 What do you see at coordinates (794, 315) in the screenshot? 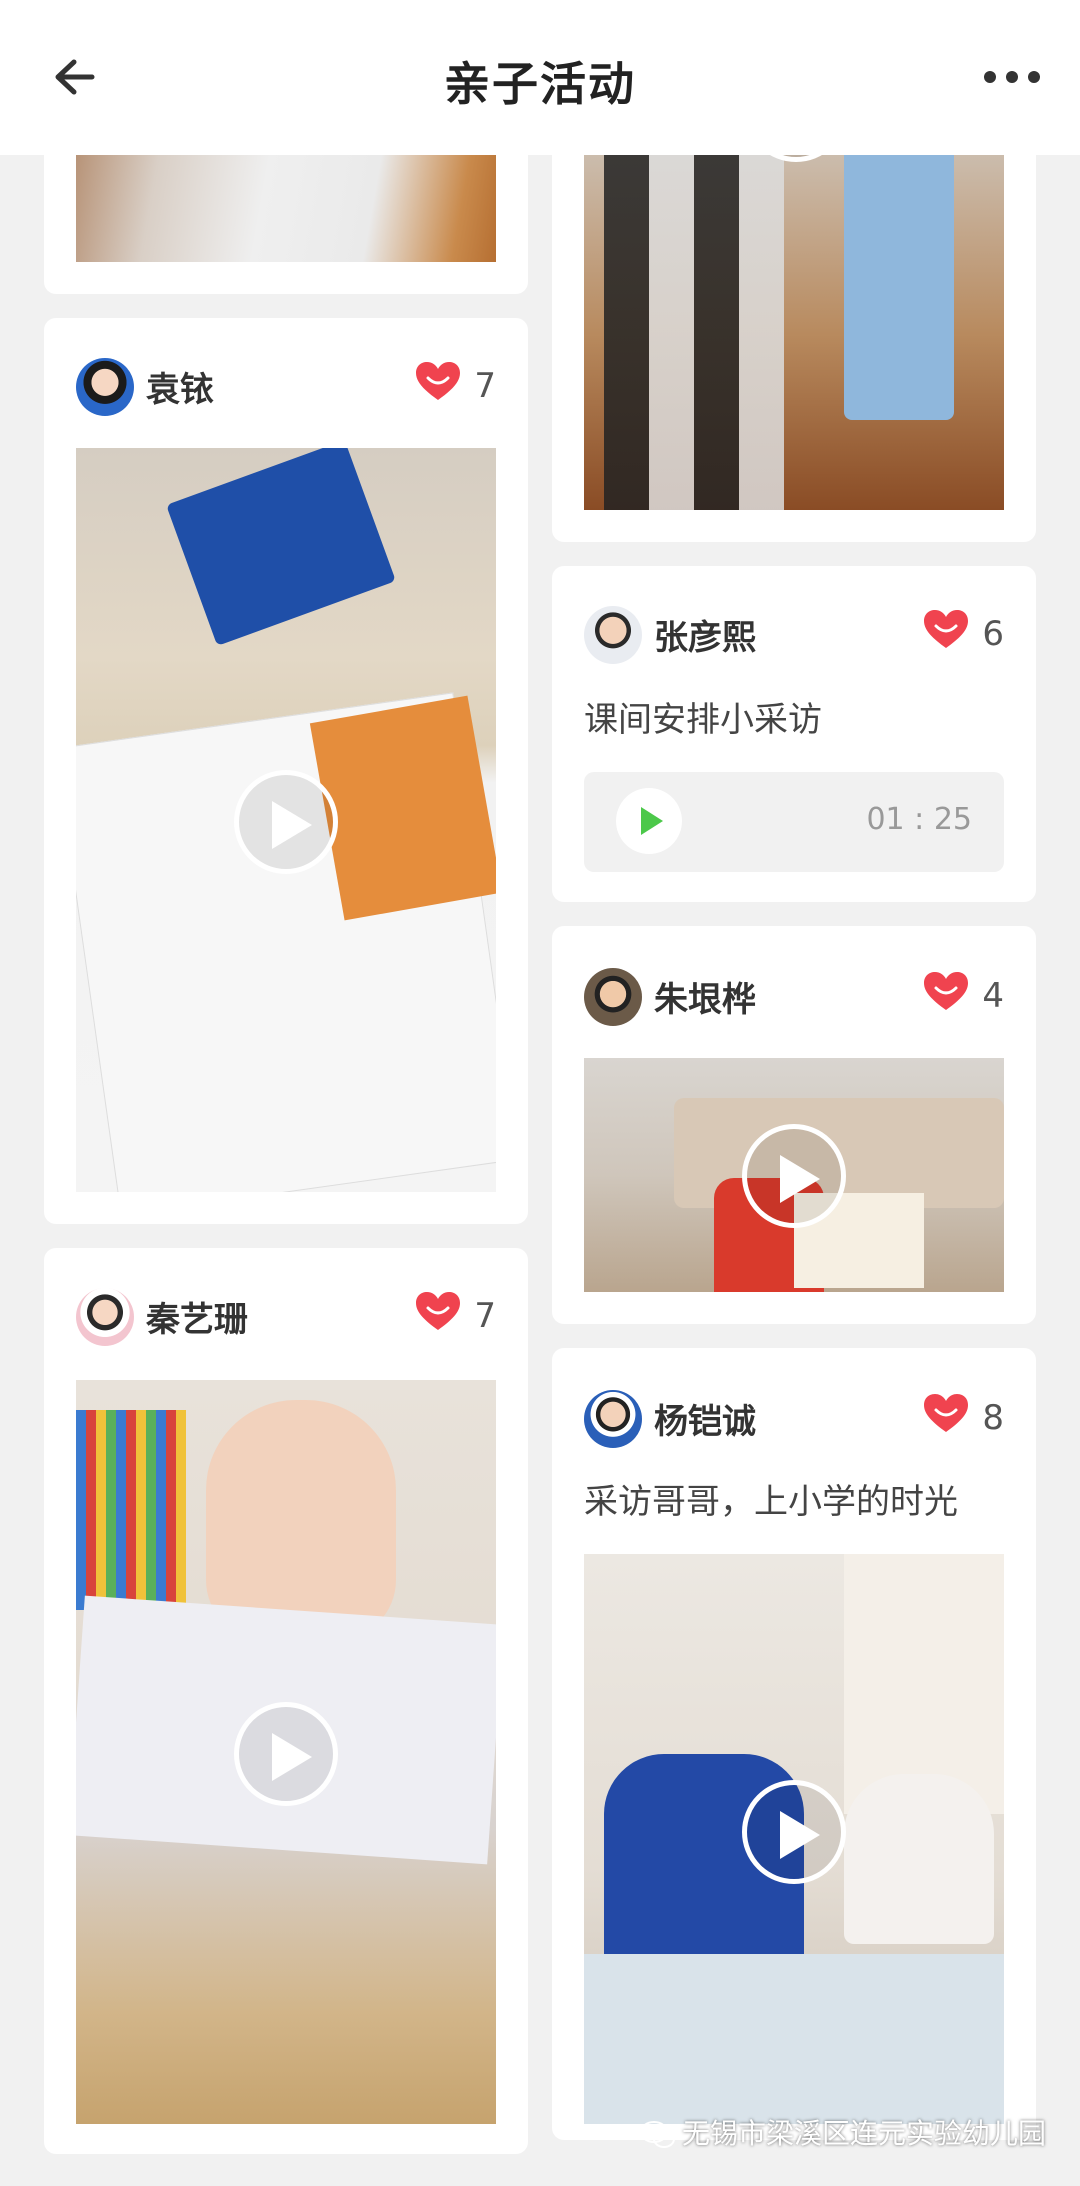
I see `video-thumbnail` at bounding box center [794, 315].